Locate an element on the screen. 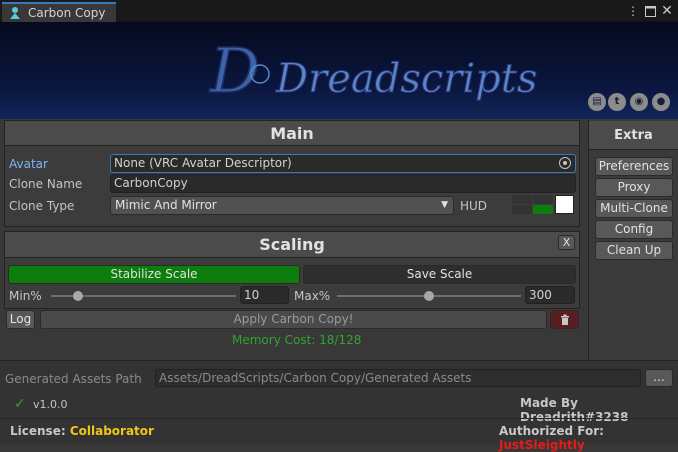 Image resolution: width=678 pixels, height=452 pixels. min-value: 10 is located at coordinates (252, 295).